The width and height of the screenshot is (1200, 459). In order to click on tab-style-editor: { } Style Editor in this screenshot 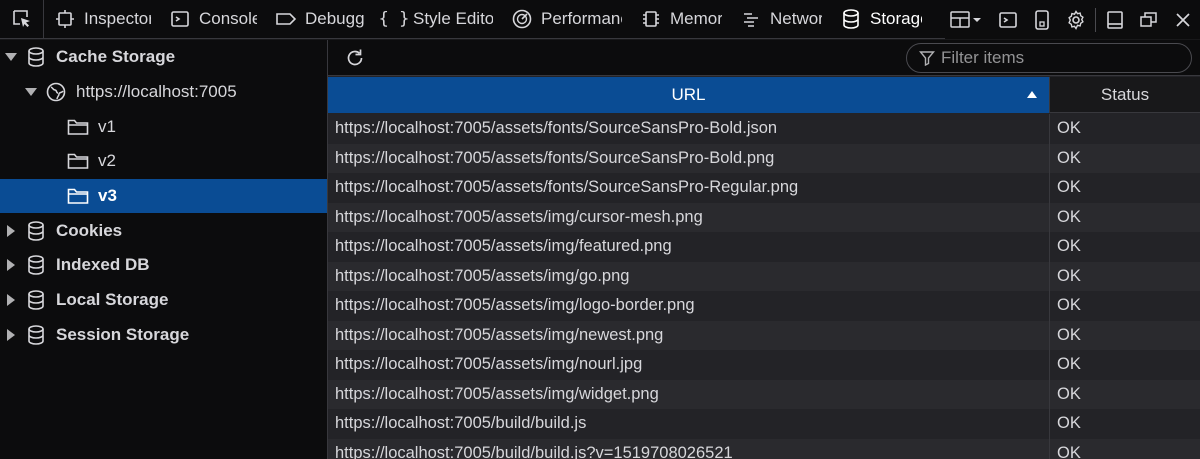, I will do `click(437, 19)`.